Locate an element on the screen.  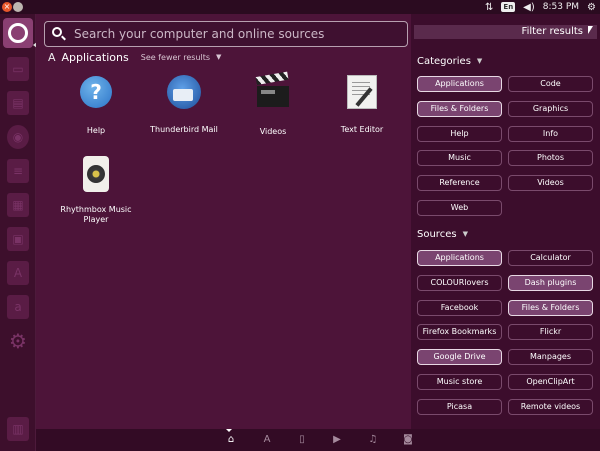
scope-bar: ⌂ A ▯ ▶ ♫ ◙ is located at coordinates (318, 440).